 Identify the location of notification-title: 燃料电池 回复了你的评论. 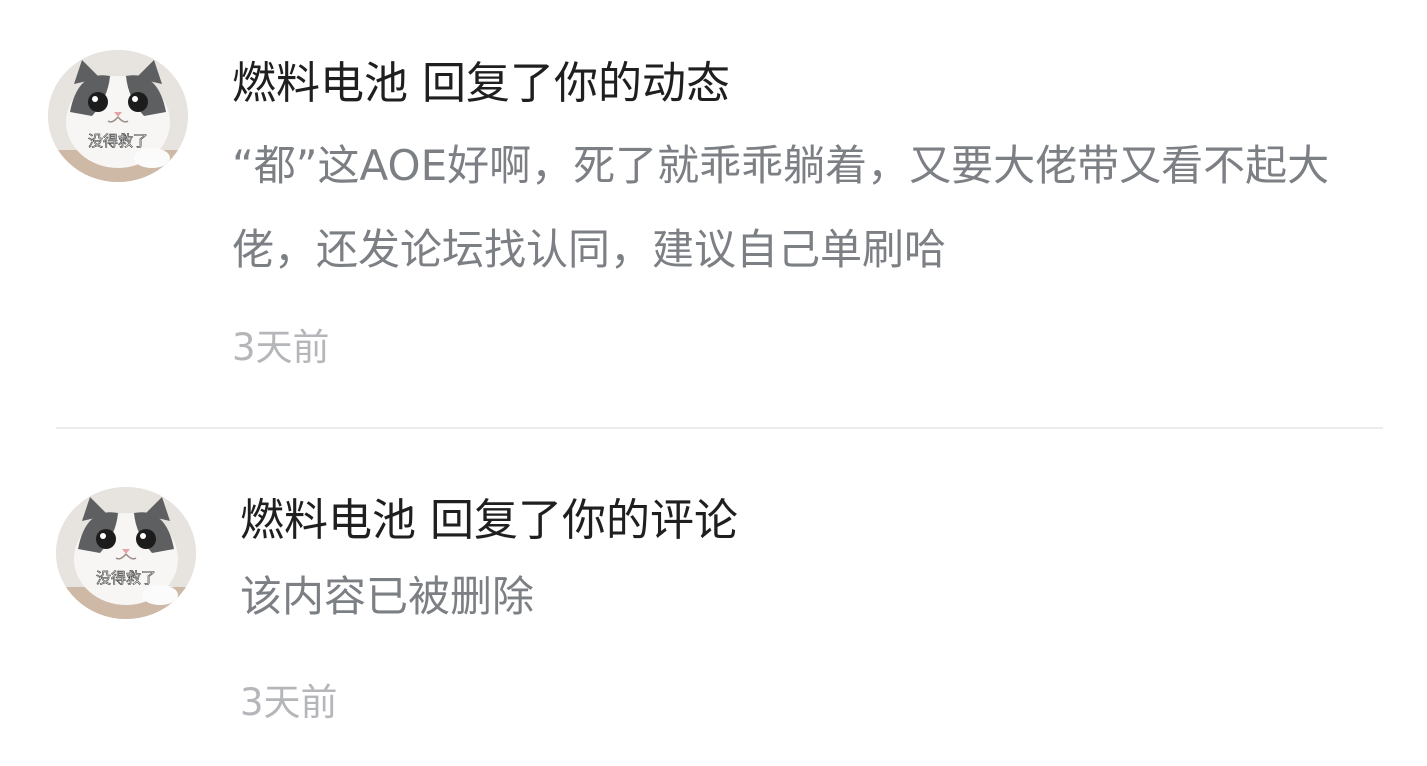
(489, 521).